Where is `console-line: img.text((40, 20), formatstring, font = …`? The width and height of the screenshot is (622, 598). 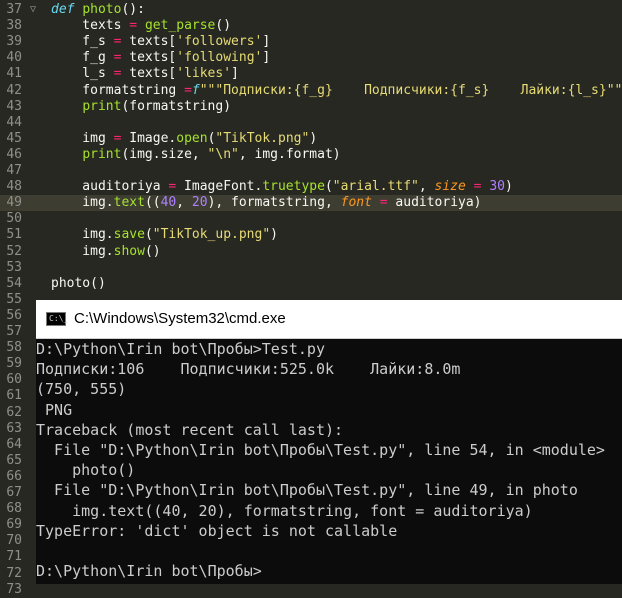
console-line: img.text((40, 20), formatstring, font = … is located at coordinates (284, 510).